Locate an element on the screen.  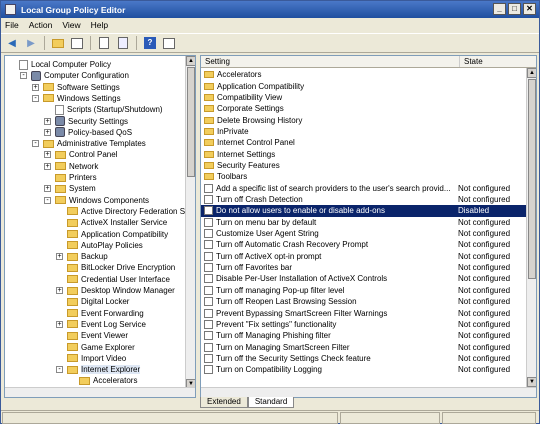
tree-node: BitLocker Drive Encryption is located at coordinates (121, 267).